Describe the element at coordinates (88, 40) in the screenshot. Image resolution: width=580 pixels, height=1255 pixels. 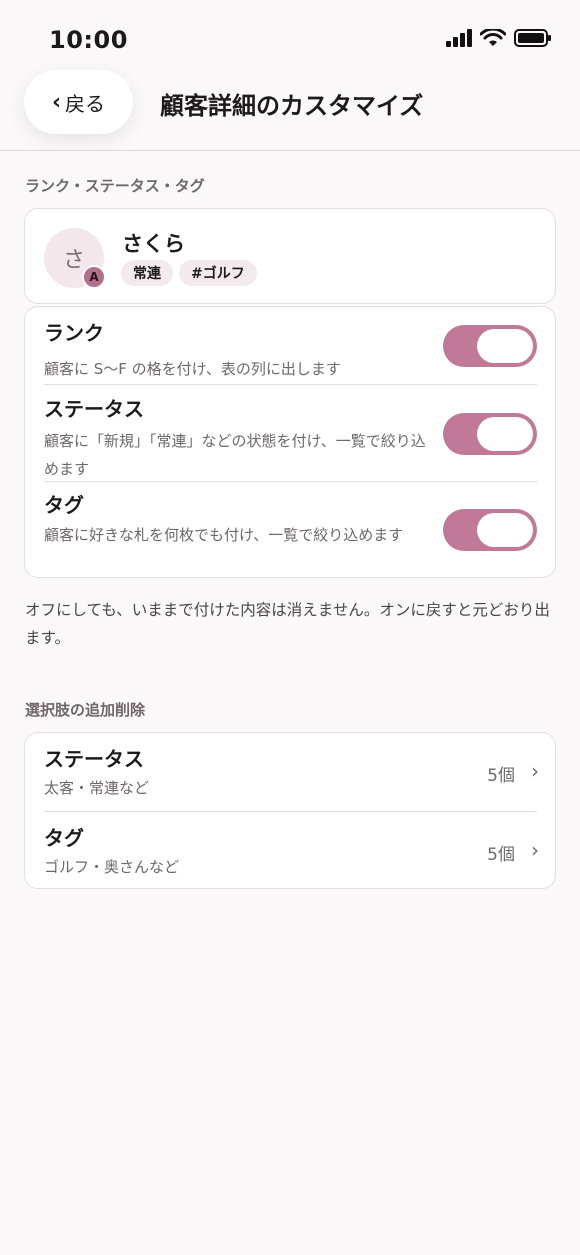
I see `status-time: 10:00` at that location.